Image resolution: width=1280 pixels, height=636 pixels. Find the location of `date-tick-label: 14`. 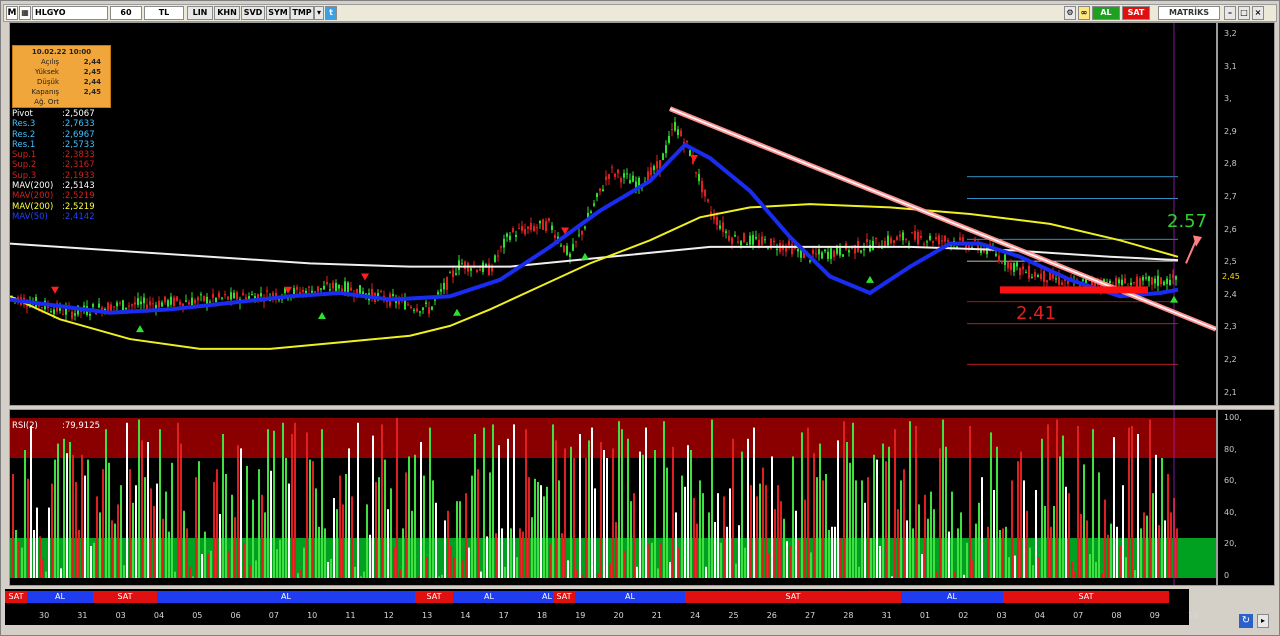

date-tick-label: 14 is located at coordinates (465, 615).